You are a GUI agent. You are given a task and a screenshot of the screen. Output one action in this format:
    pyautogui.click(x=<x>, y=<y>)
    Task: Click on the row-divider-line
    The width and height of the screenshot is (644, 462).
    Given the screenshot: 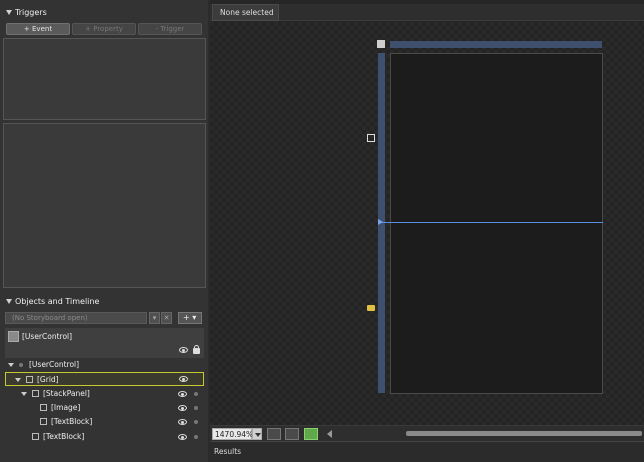 What is the action you would take?
    pyautogui.click(x=491, y=222)
    